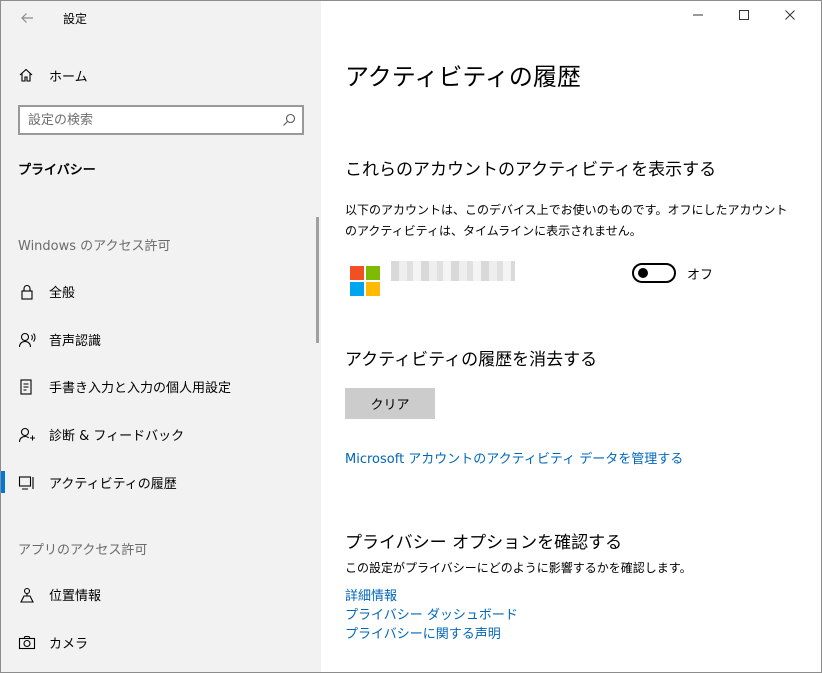  I want to click on close-button, so click(790, 18).